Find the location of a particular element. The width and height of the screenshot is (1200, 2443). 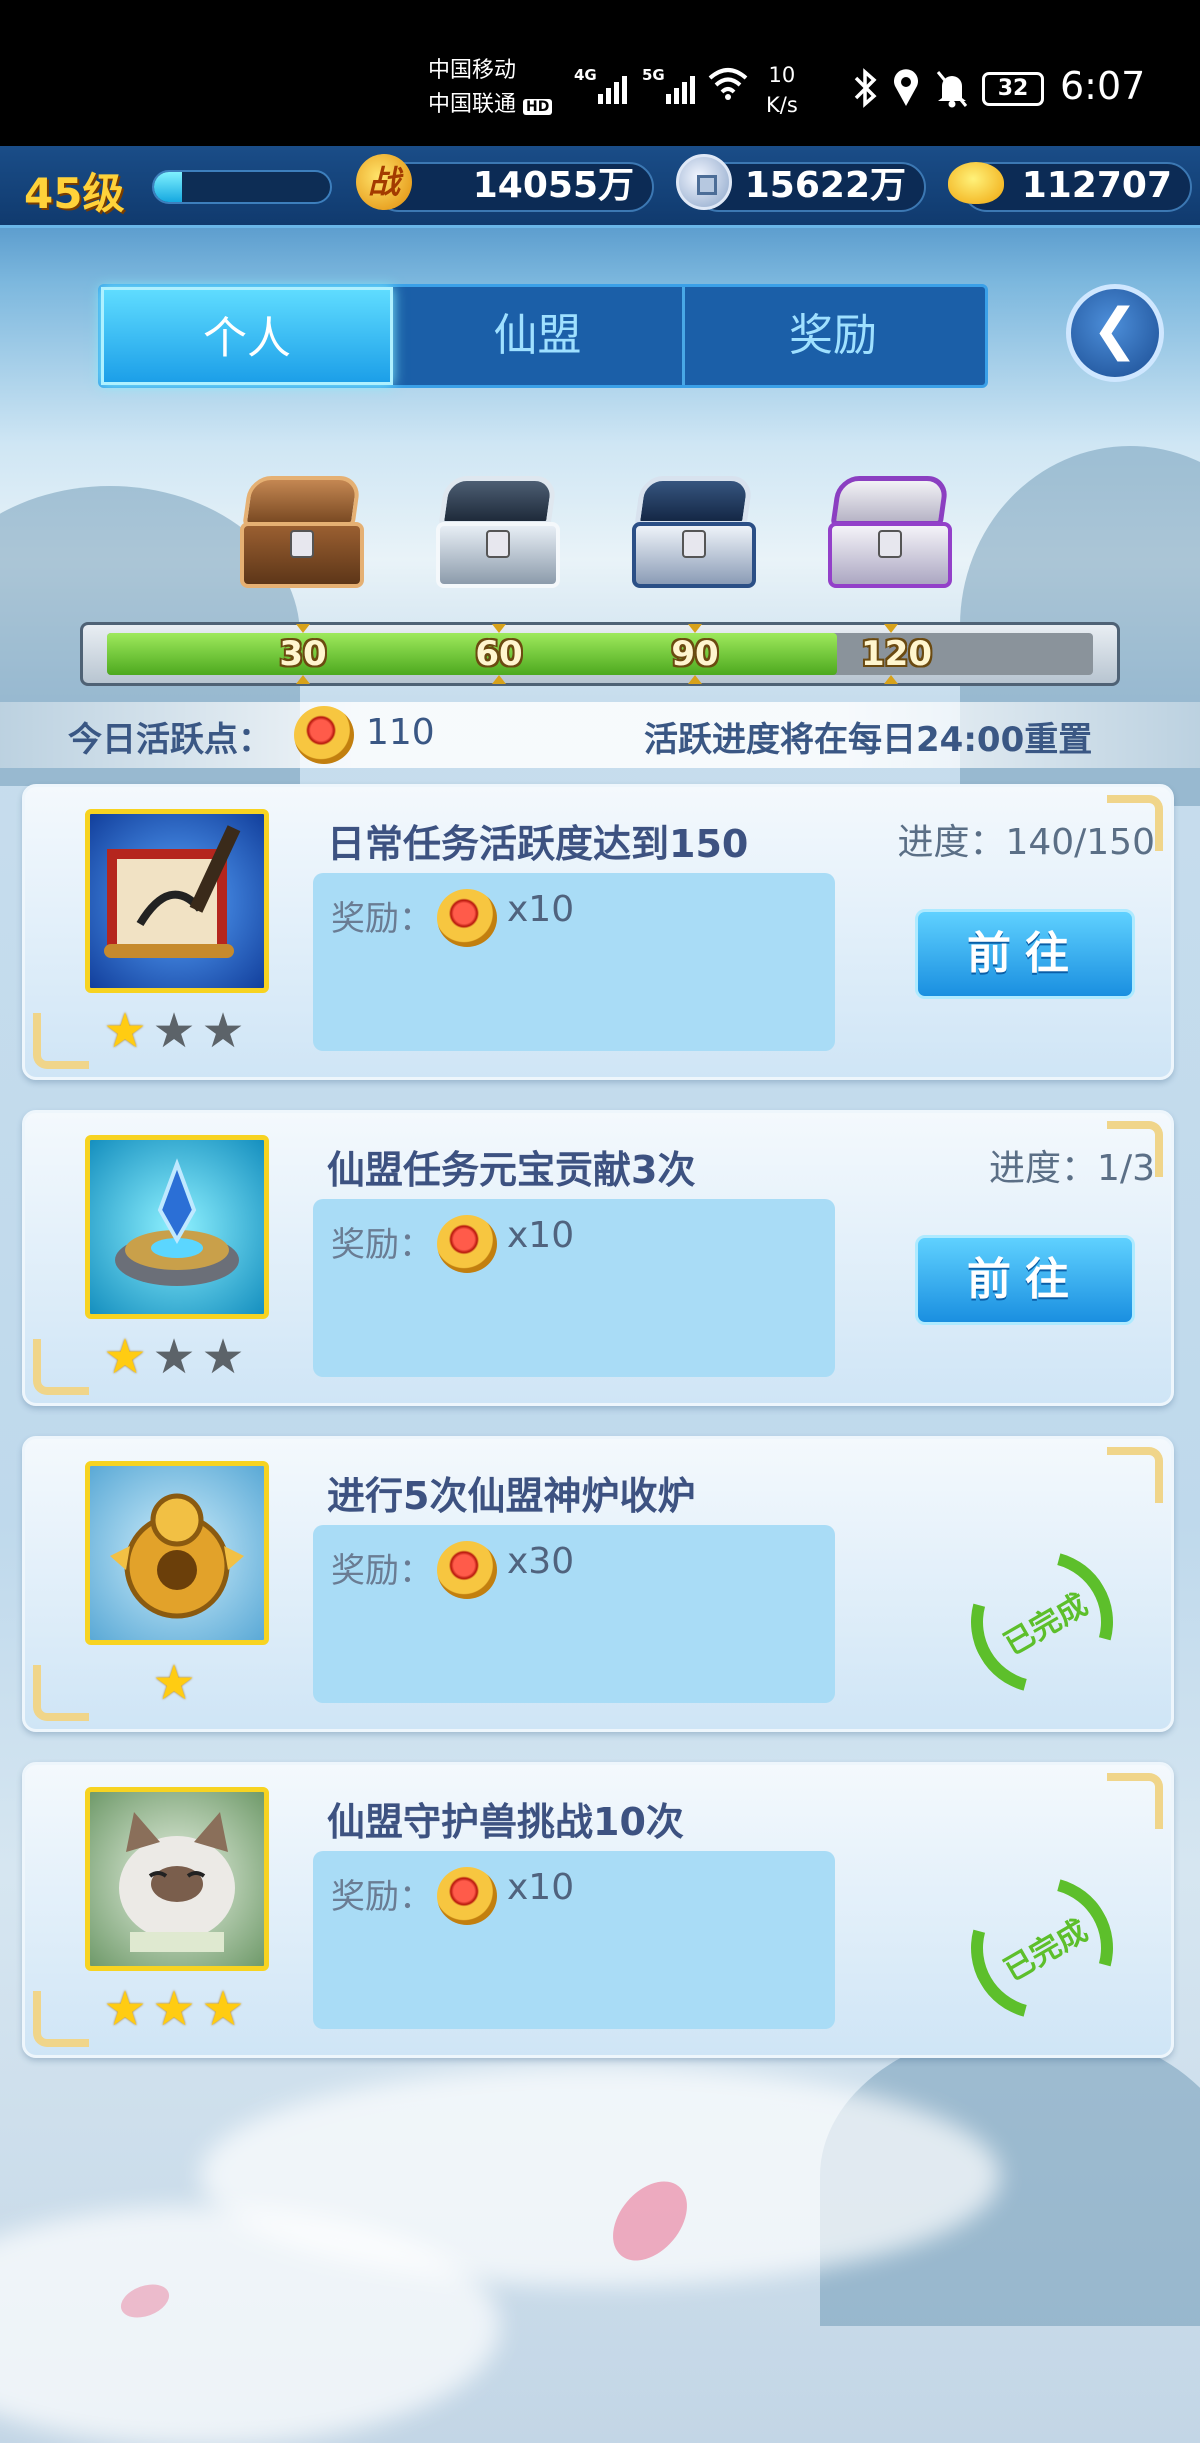

task-card: ★★★ 仙盟任务元宝贡献3次 进度：1/3 奖励： x10 前往 is located at coordinates (598, 1258).